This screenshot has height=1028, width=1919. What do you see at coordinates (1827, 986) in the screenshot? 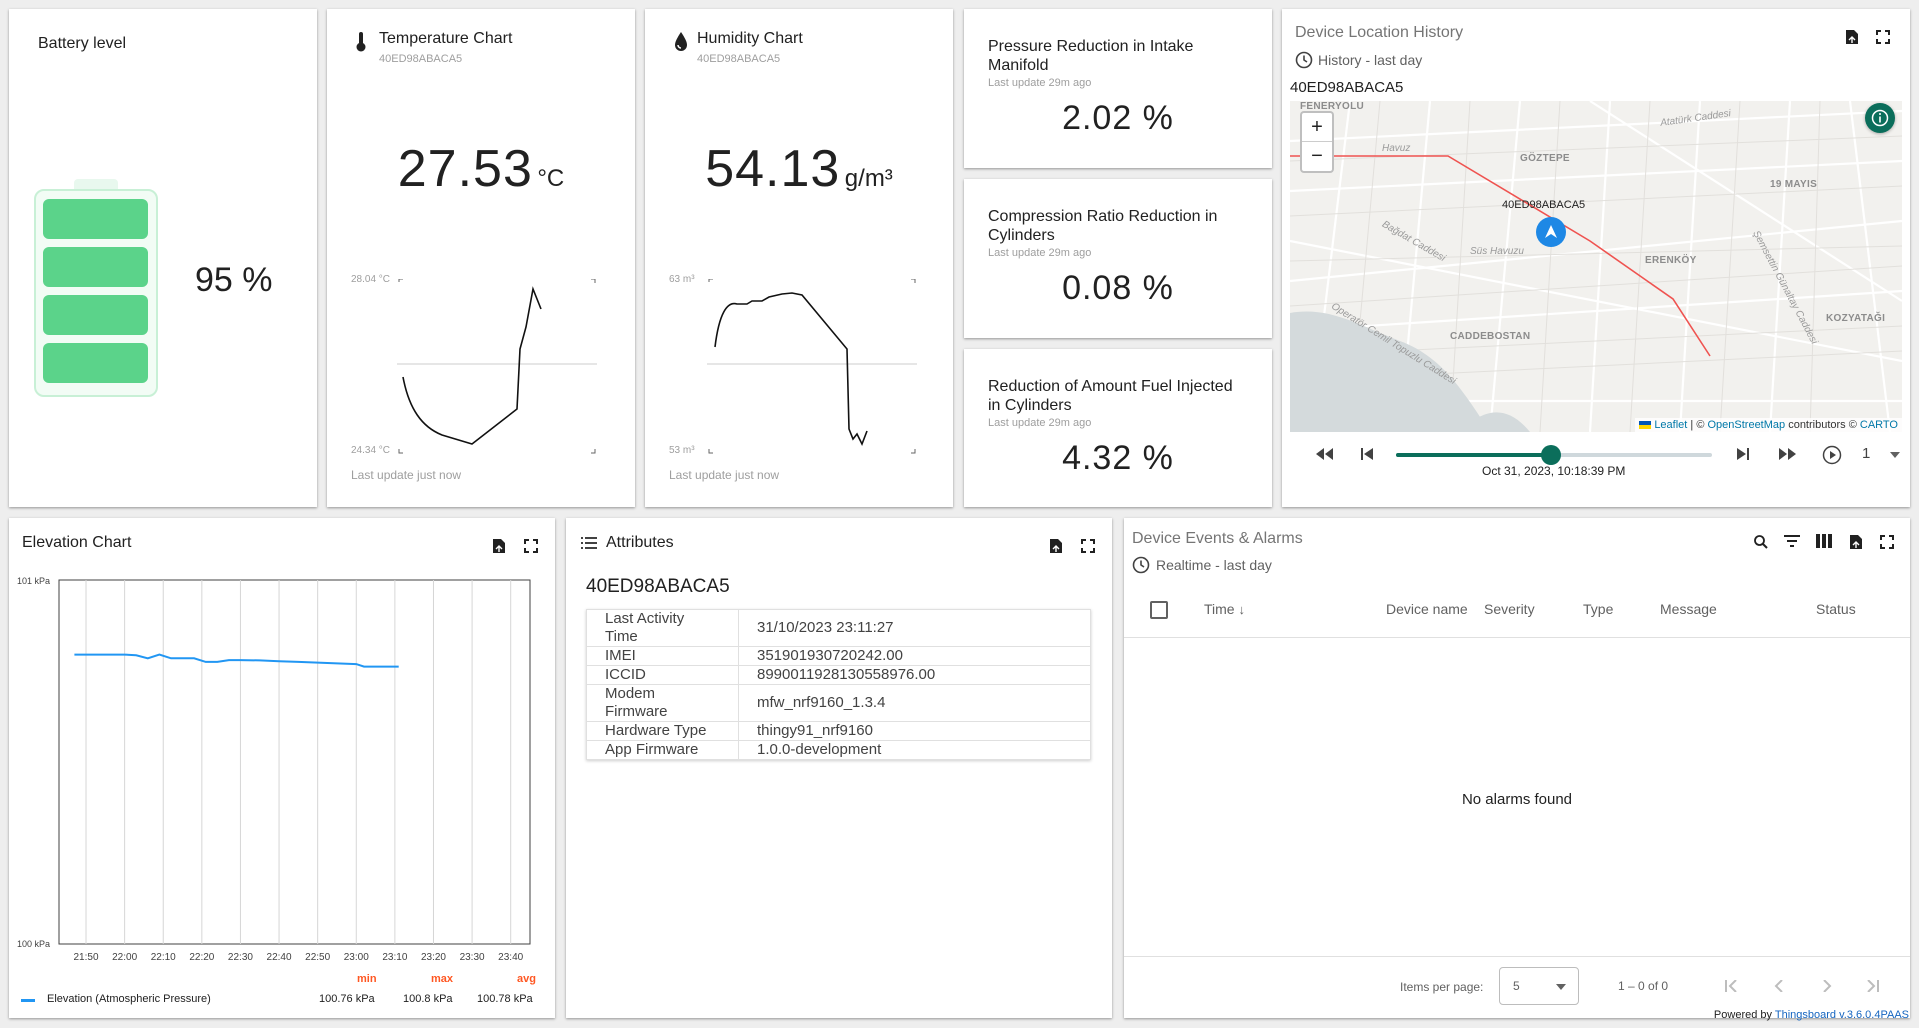
I see `next-page-icon` at bounding box center [1827, 986].